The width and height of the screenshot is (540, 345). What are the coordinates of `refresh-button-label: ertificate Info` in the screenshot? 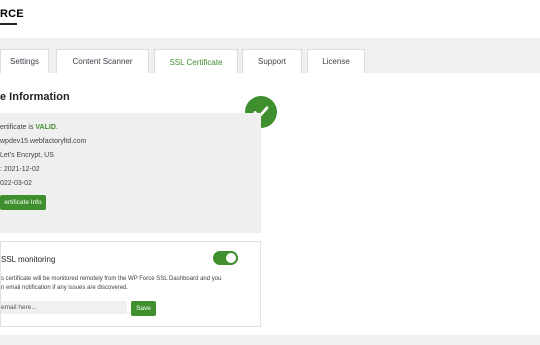 It's located at (23, 202).